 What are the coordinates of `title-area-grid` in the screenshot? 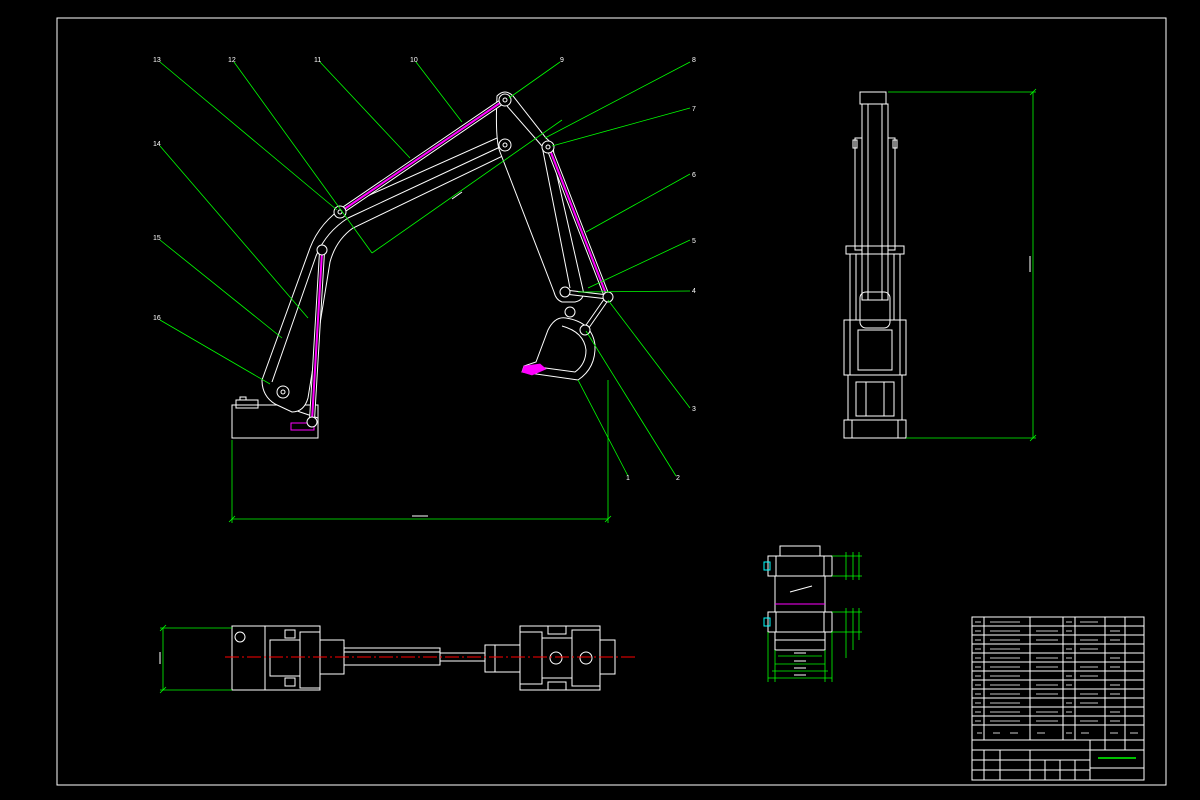 It's located at (1058, 760).